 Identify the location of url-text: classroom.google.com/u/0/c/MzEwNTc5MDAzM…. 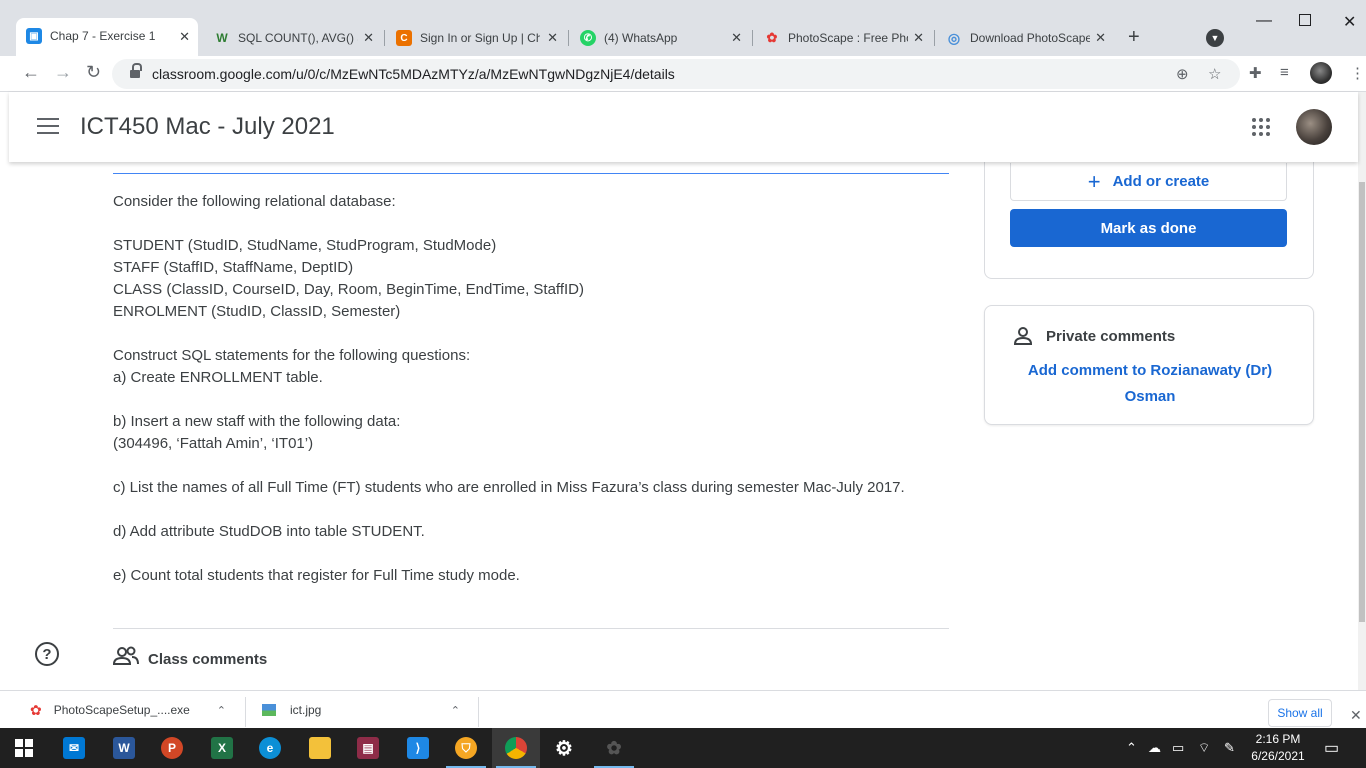
(413, 74).